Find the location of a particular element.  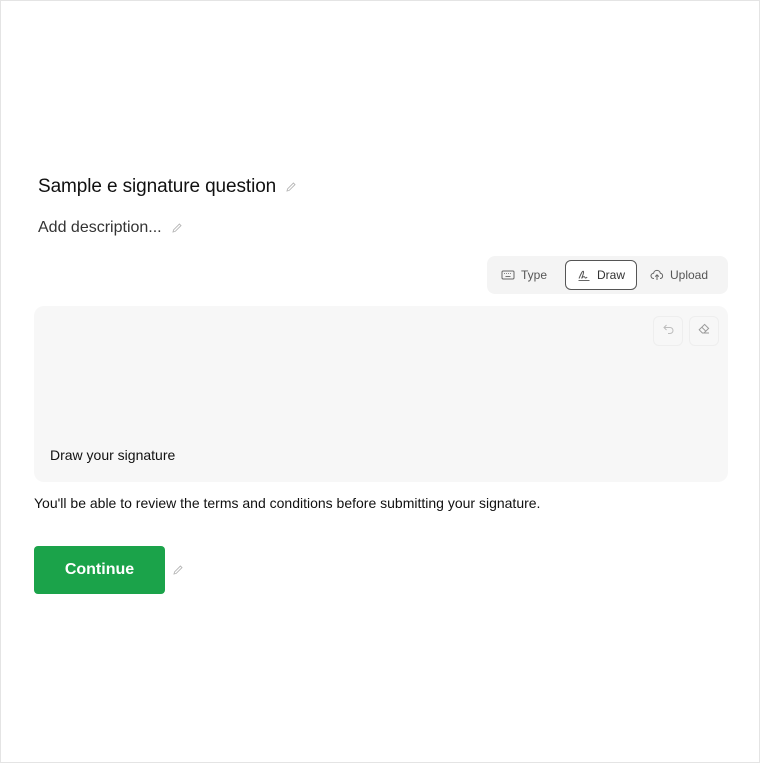

draw-mode-label: Draw is located at coordinates (610, 275).